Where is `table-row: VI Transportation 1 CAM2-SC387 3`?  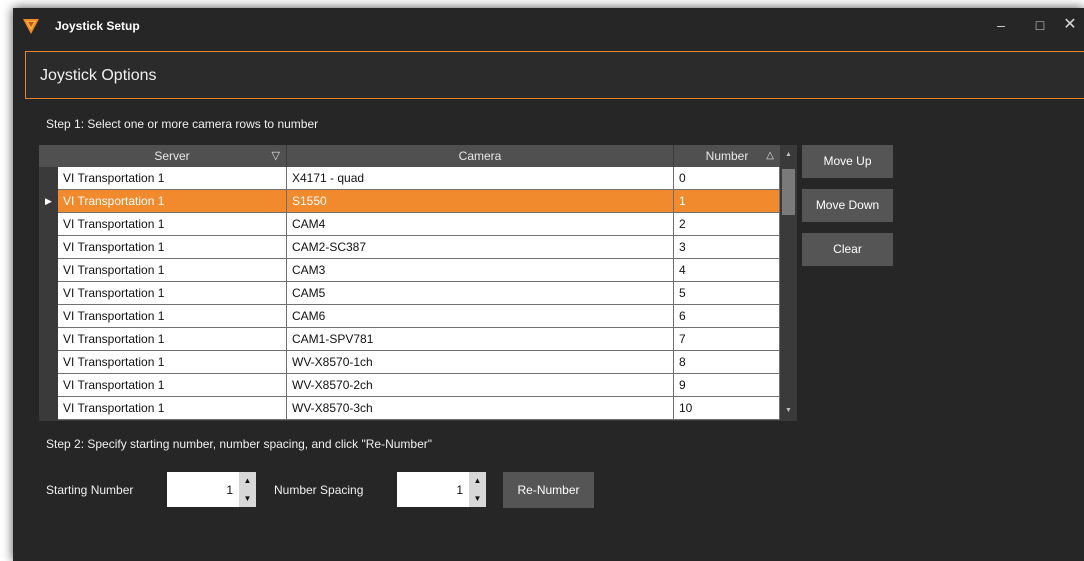 table-row: VI Transportation 1 CAM2-SC387 3 is located at coordinates (409, 247).